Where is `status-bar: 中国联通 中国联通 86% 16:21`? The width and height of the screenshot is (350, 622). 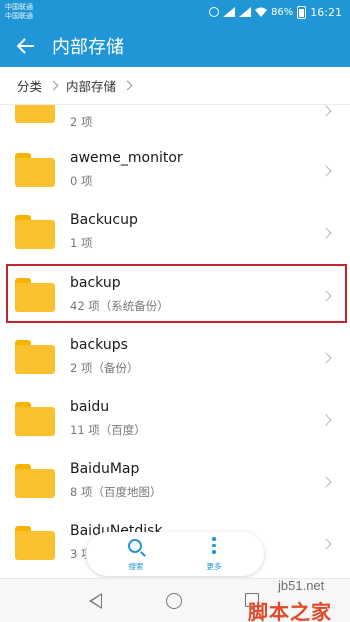 status-bar: 中国联通 中国联通 86% 16:21 is located at coordinates (175, 12).